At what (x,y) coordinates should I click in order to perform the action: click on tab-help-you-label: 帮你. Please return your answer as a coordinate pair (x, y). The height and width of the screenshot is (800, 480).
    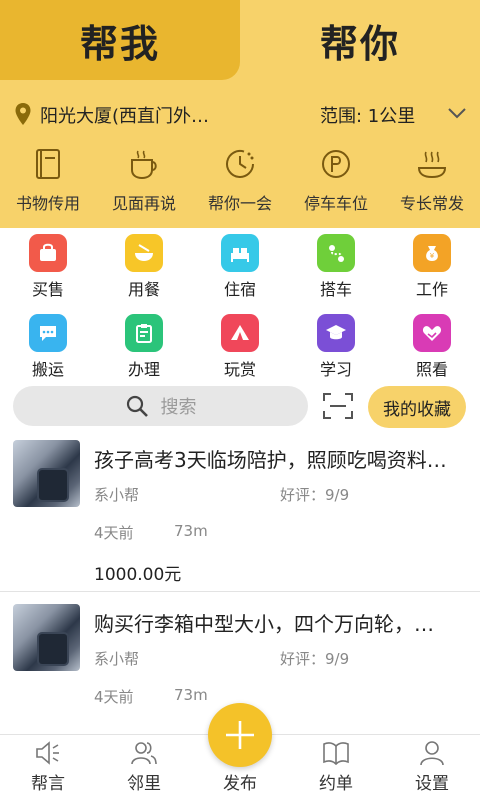
    Looking at the image, I should click on (359, 43).